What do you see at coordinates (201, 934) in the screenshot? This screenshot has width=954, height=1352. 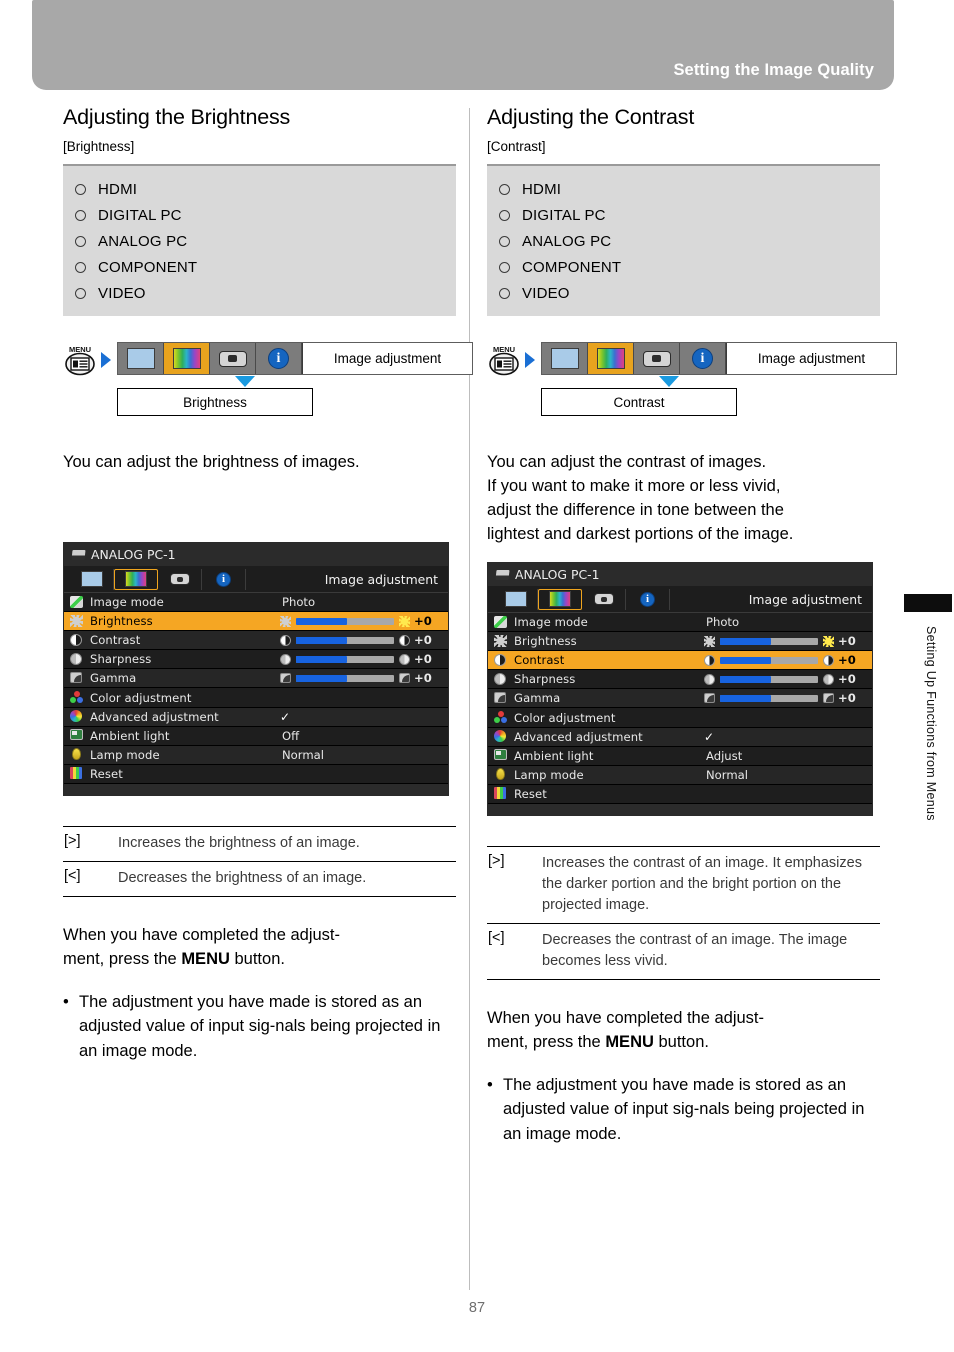 I see `closing-line-1: When you have completed the adjust-` at bounding box center [201, 934].